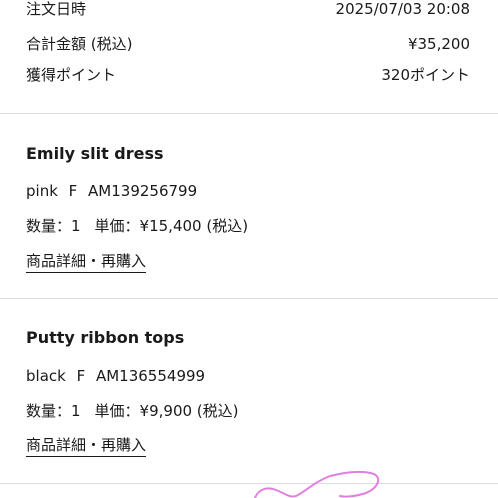 Image resolution: width=498 pixels, height=498 pixels. What do you see at coordinates (166, 411) in the screenshot?
I see `item-unit-price: 単価：¥9,900 (税込)` at bounding box center [166, 411].